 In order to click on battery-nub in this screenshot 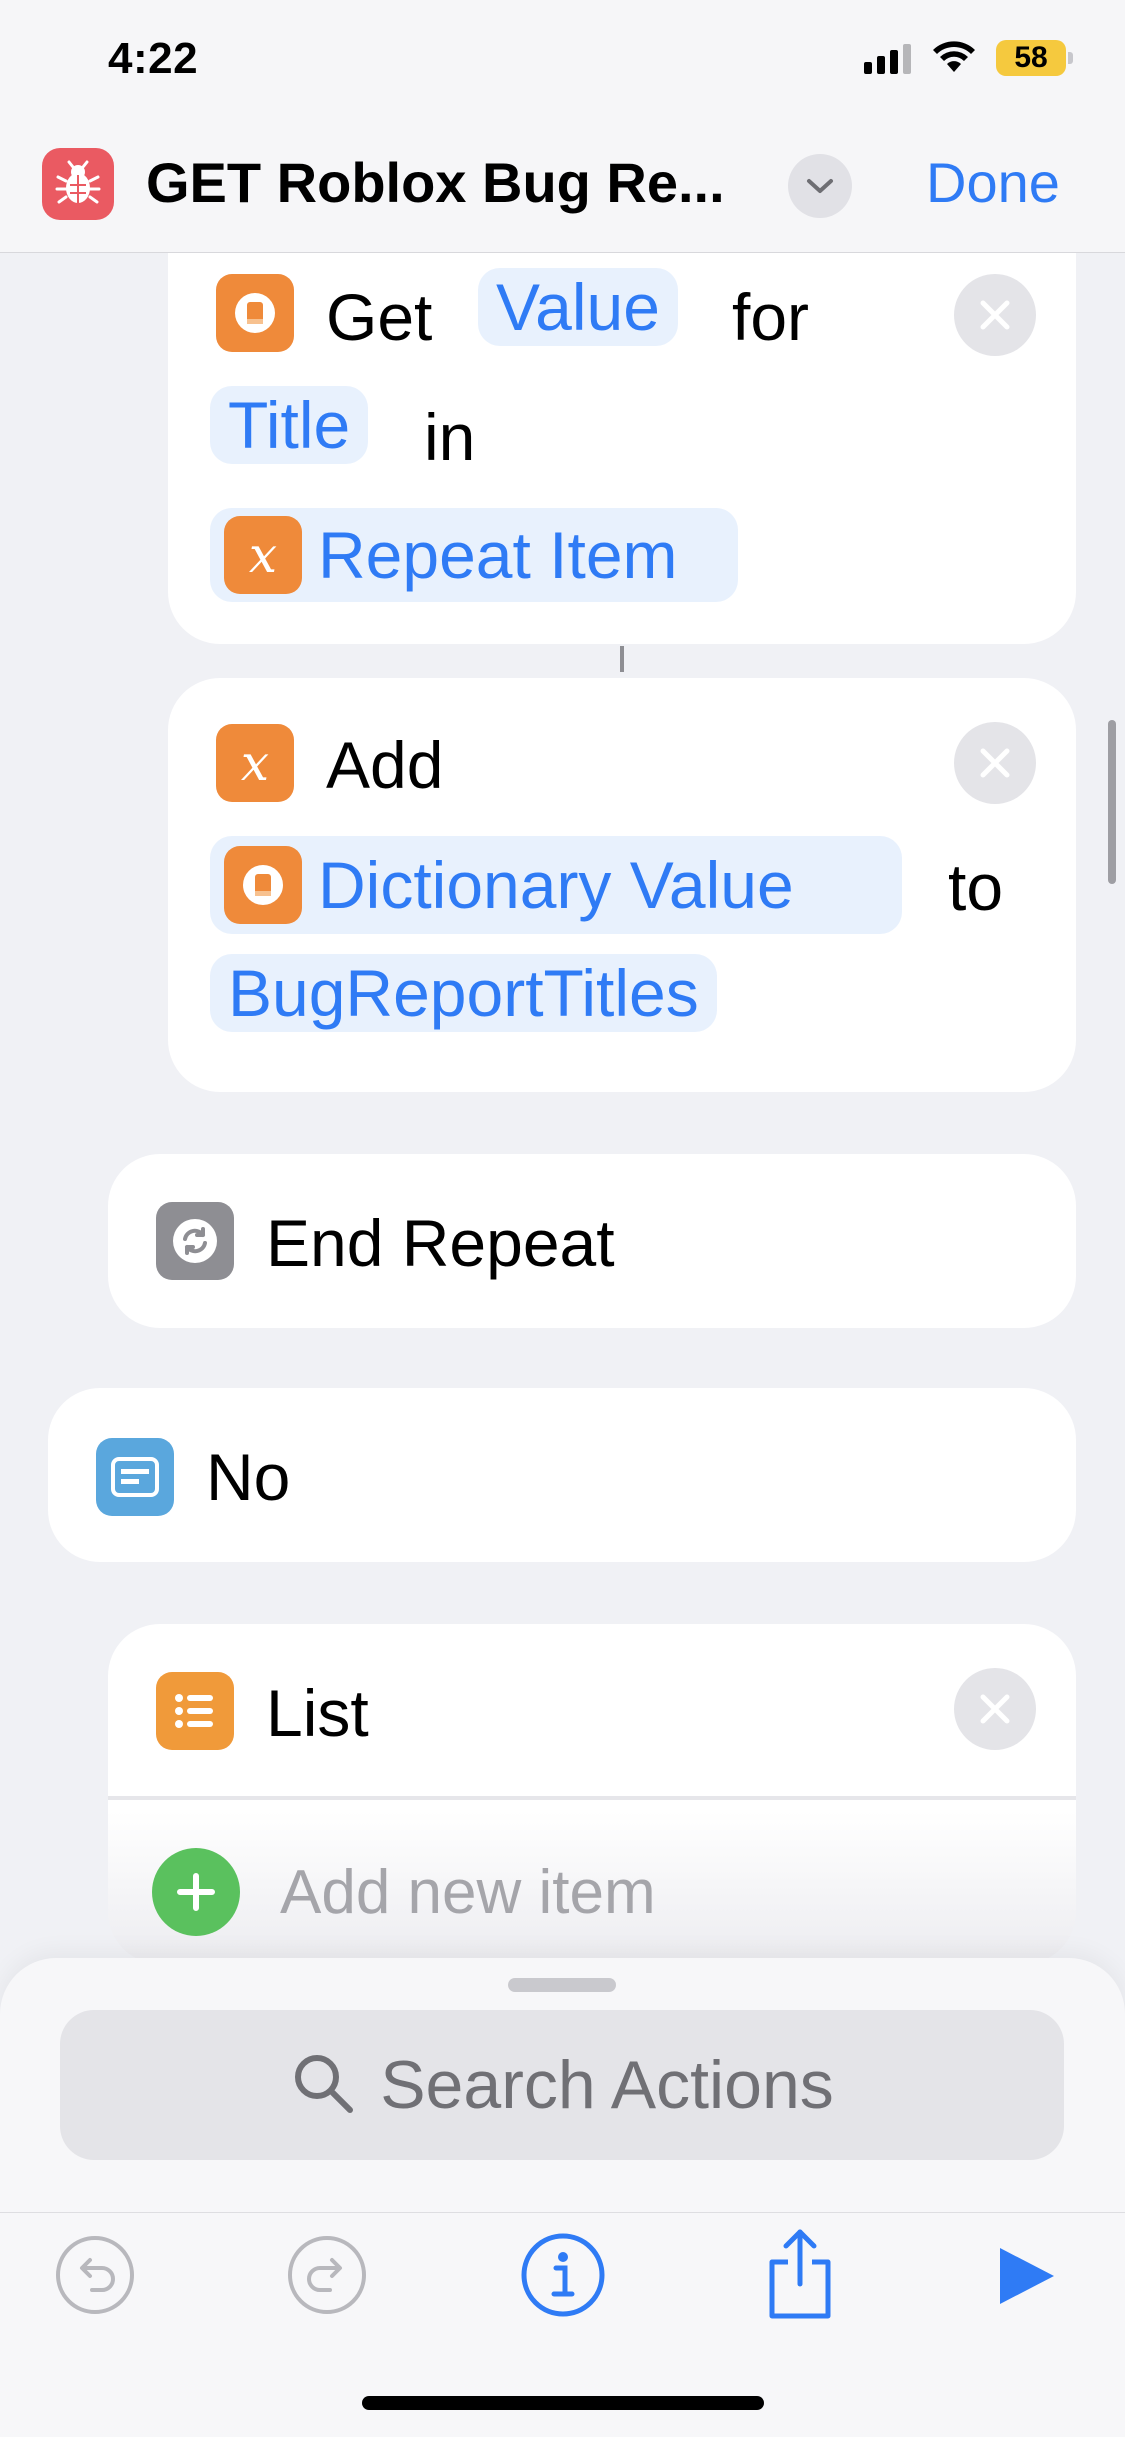, I will do `click(1070, 58)`.